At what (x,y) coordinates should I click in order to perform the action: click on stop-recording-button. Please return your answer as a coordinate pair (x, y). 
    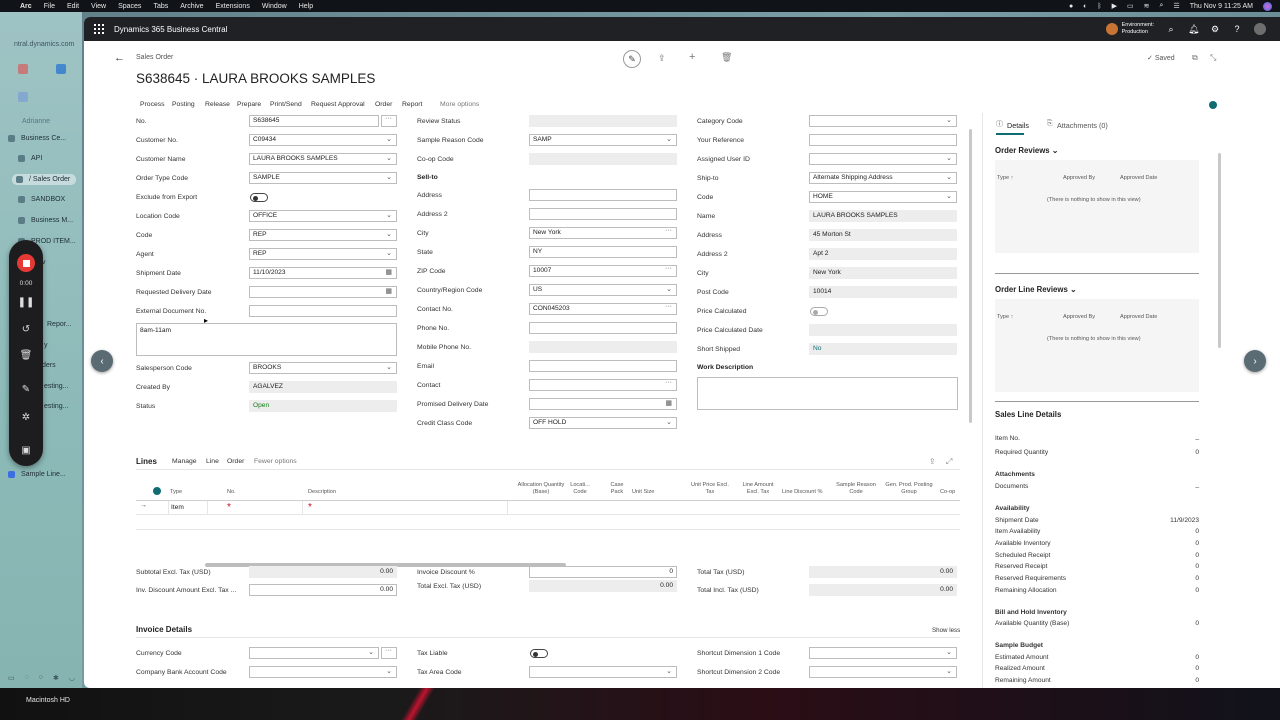
    Looking at the image, I should click on (26, 263).